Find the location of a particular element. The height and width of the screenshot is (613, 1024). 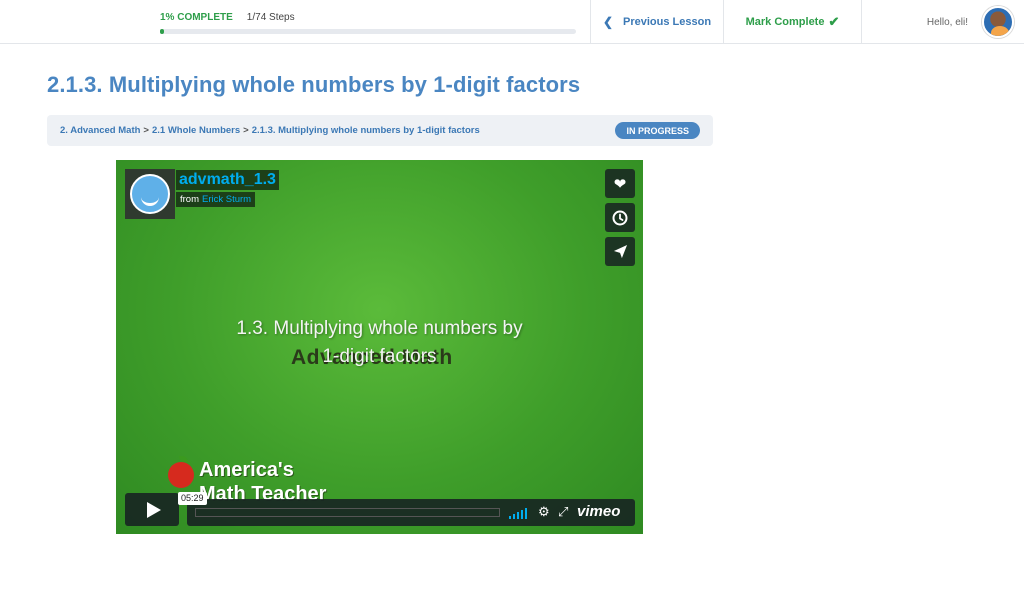

video-timeline is located at coordinates (347, 512).